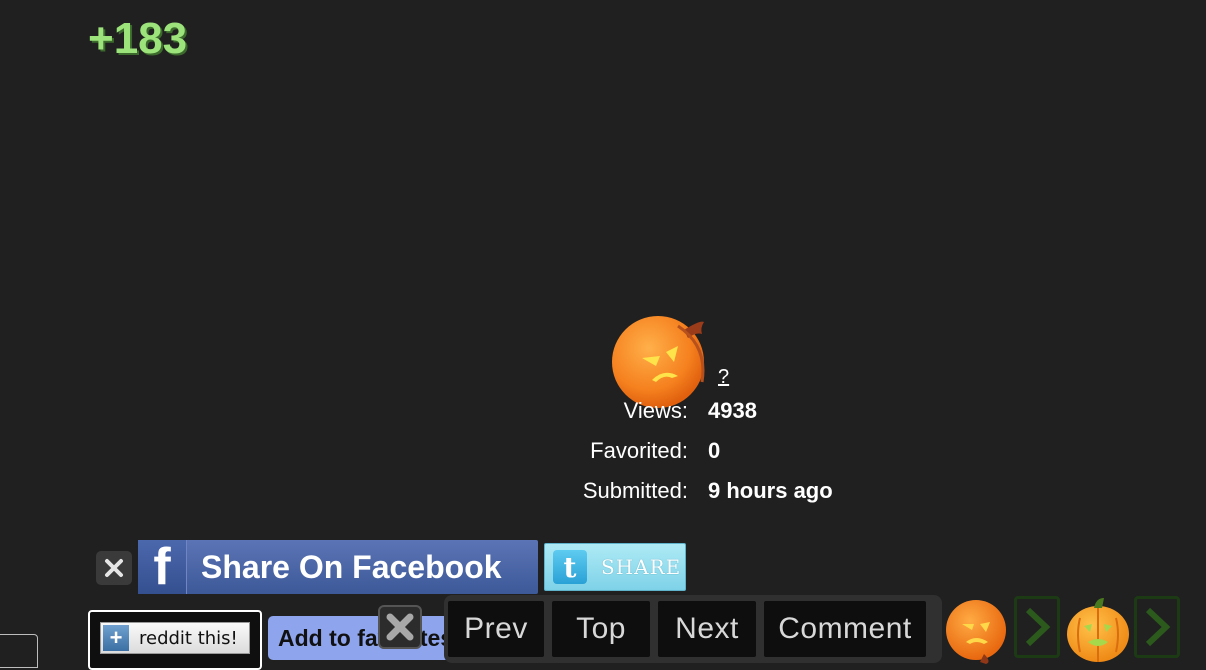 This screenshot has width=1206, height=670. What do you see at coordinates (723, 377) in the screenshot?
I see `help-link: ?` at bounding box center [723, 377].